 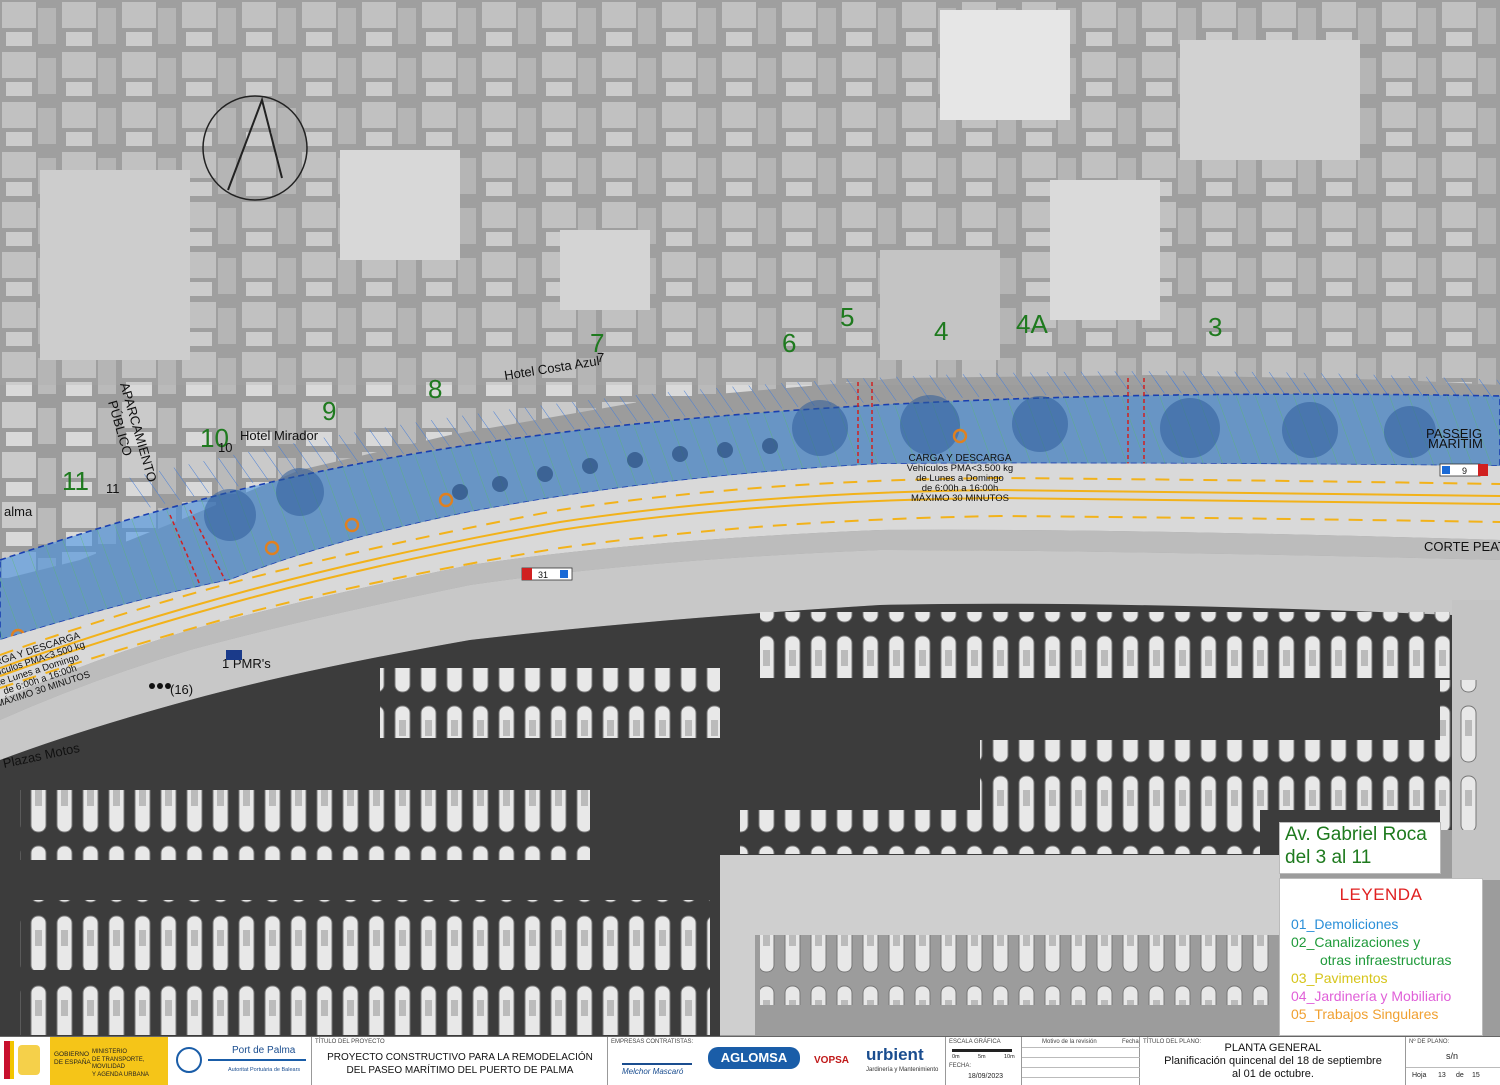 What do you see at coordinates (460, 1070) in the screenshot?
I see `project-title-line2: DEL PASEO MARÍTIMO DEL PUERTO DE PALMA` at bounding box center [460, 1070].